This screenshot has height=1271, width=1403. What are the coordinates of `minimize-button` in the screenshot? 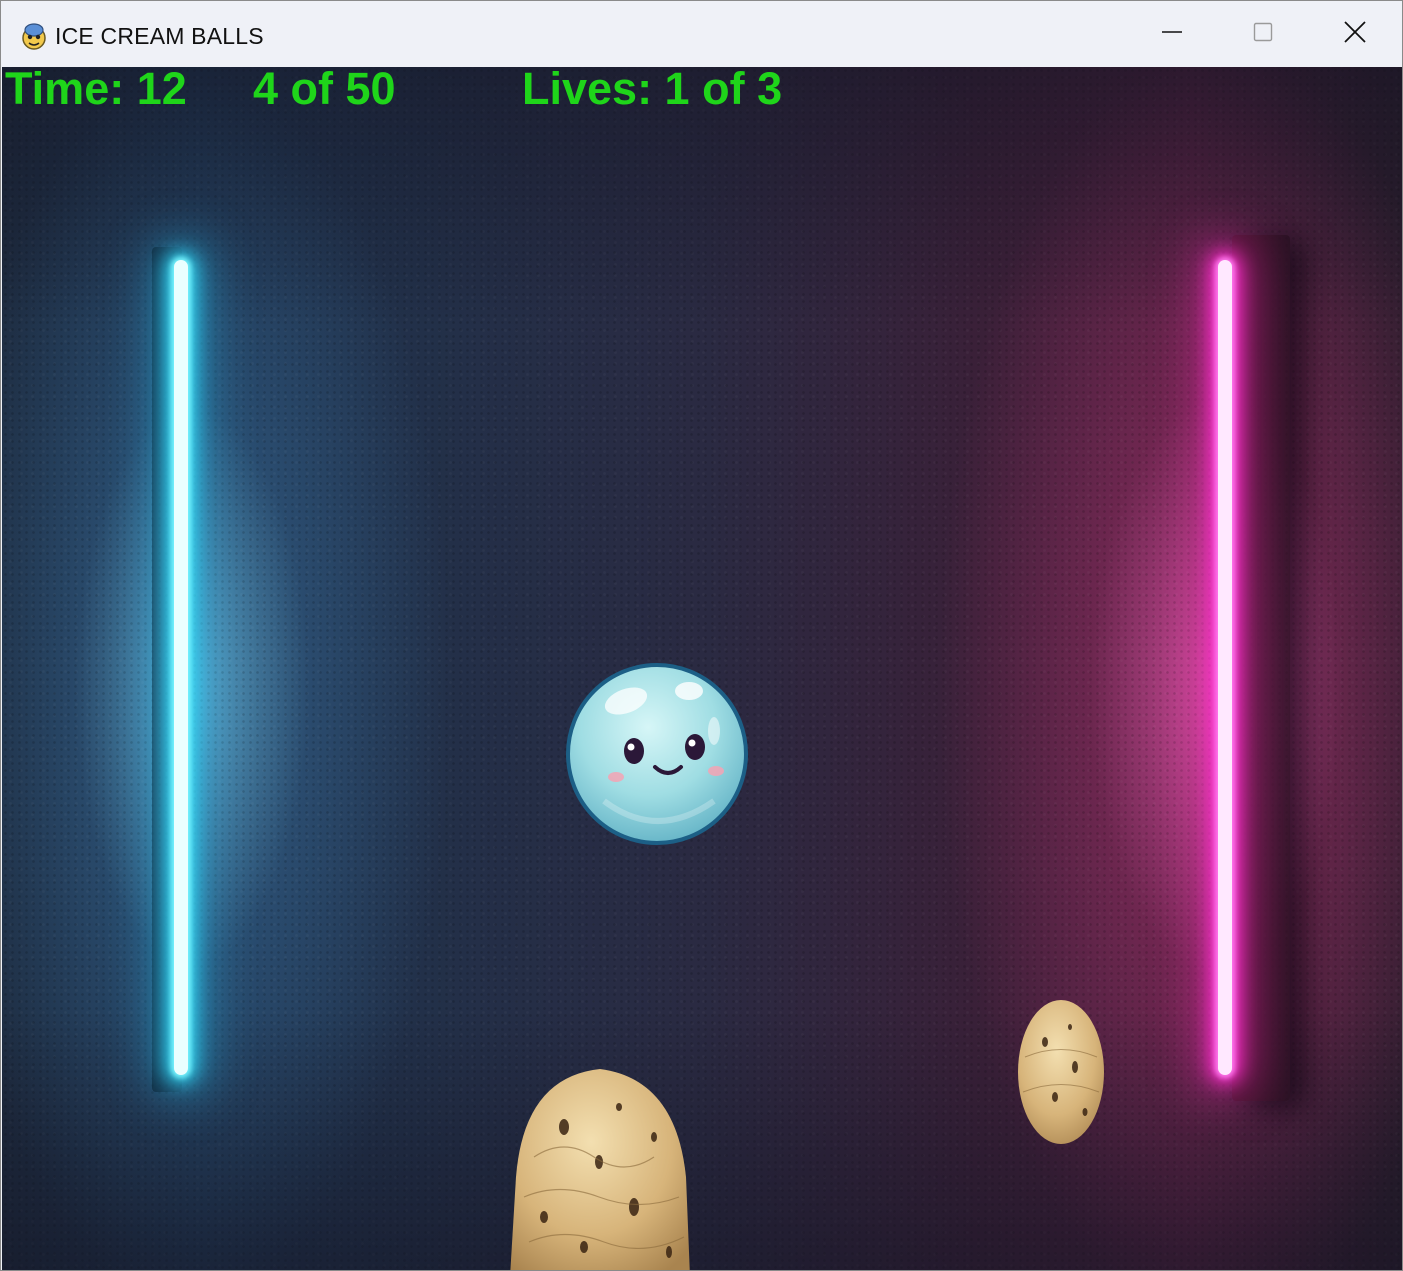 It's located at (1172, 34).